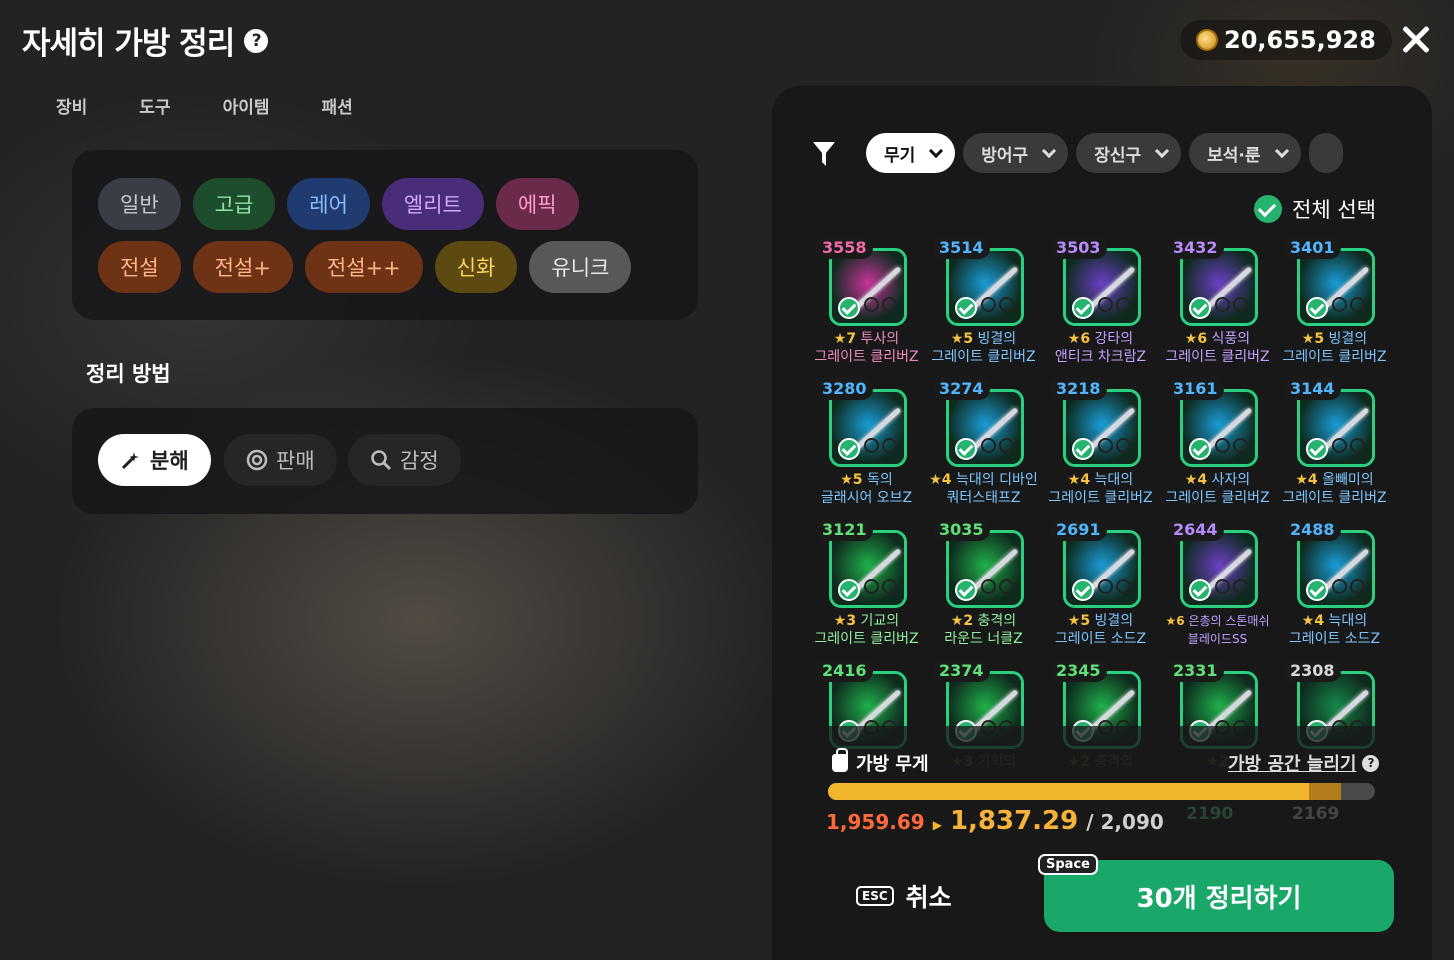 The height and width of the screenshot is (960, 1454). What do you see at coordinates (845, 621) in the screenshot?
I see `item-stars: ★3` at bounding box center [845, 621].